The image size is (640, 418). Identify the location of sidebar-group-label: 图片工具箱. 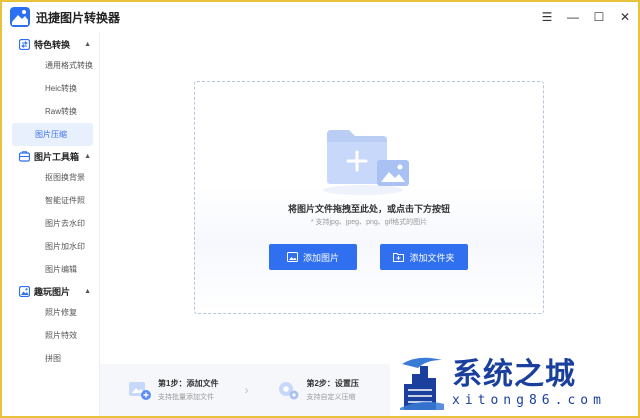
(57, 156).